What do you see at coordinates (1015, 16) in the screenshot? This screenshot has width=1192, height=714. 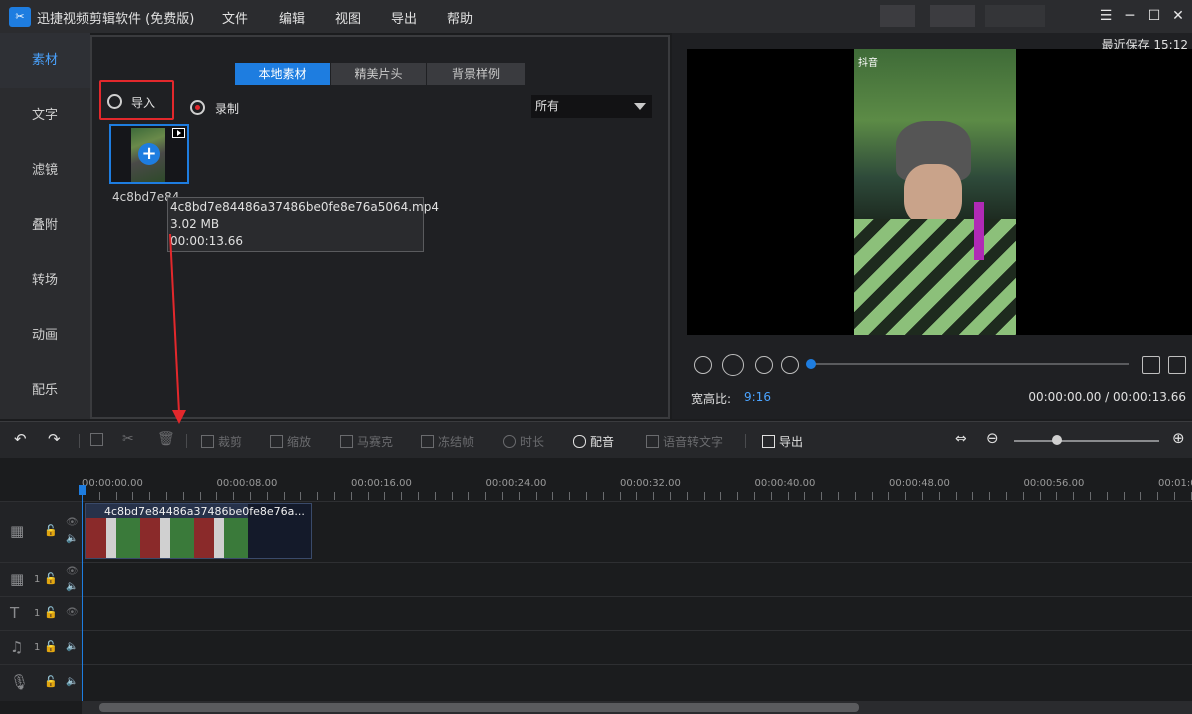 I see `blurred-info` at bounding box center [1015, 16].